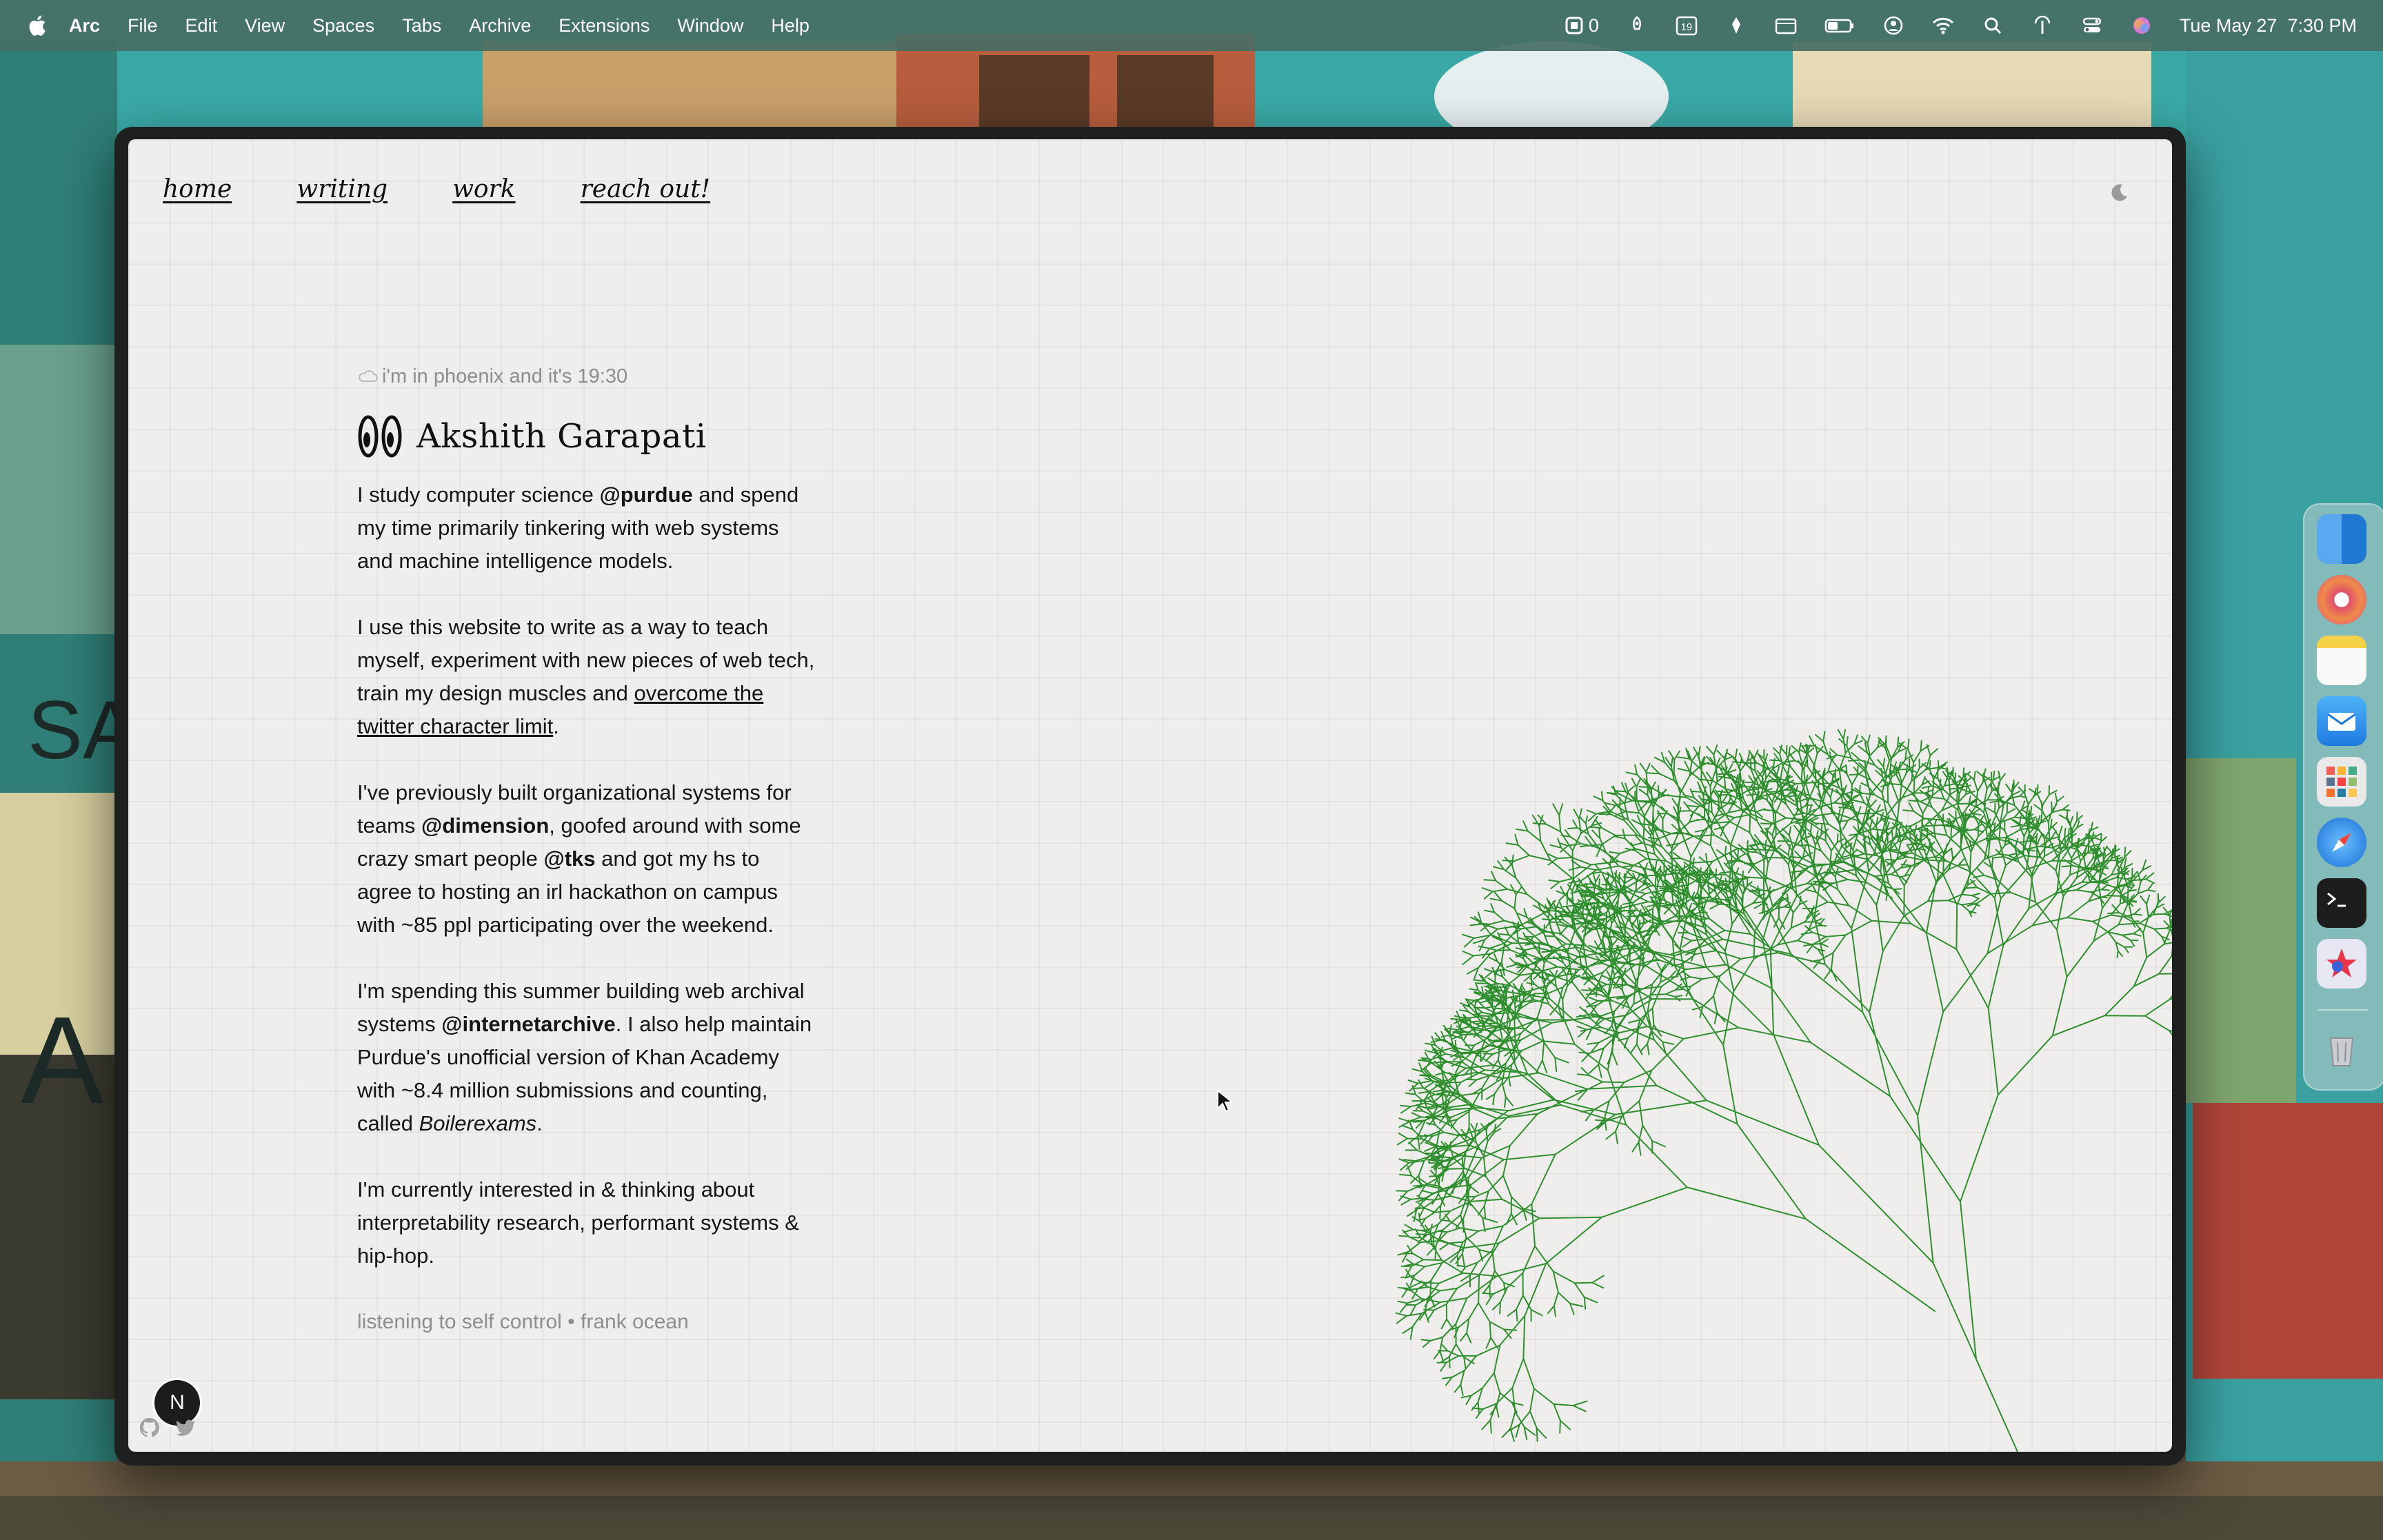  I want to click on menu-file: File, so click(143, 26).